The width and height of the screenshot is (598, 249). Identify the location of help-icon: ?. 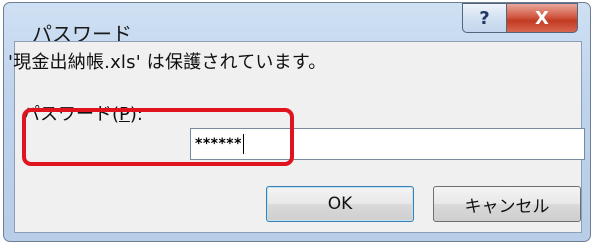
(484, 18).